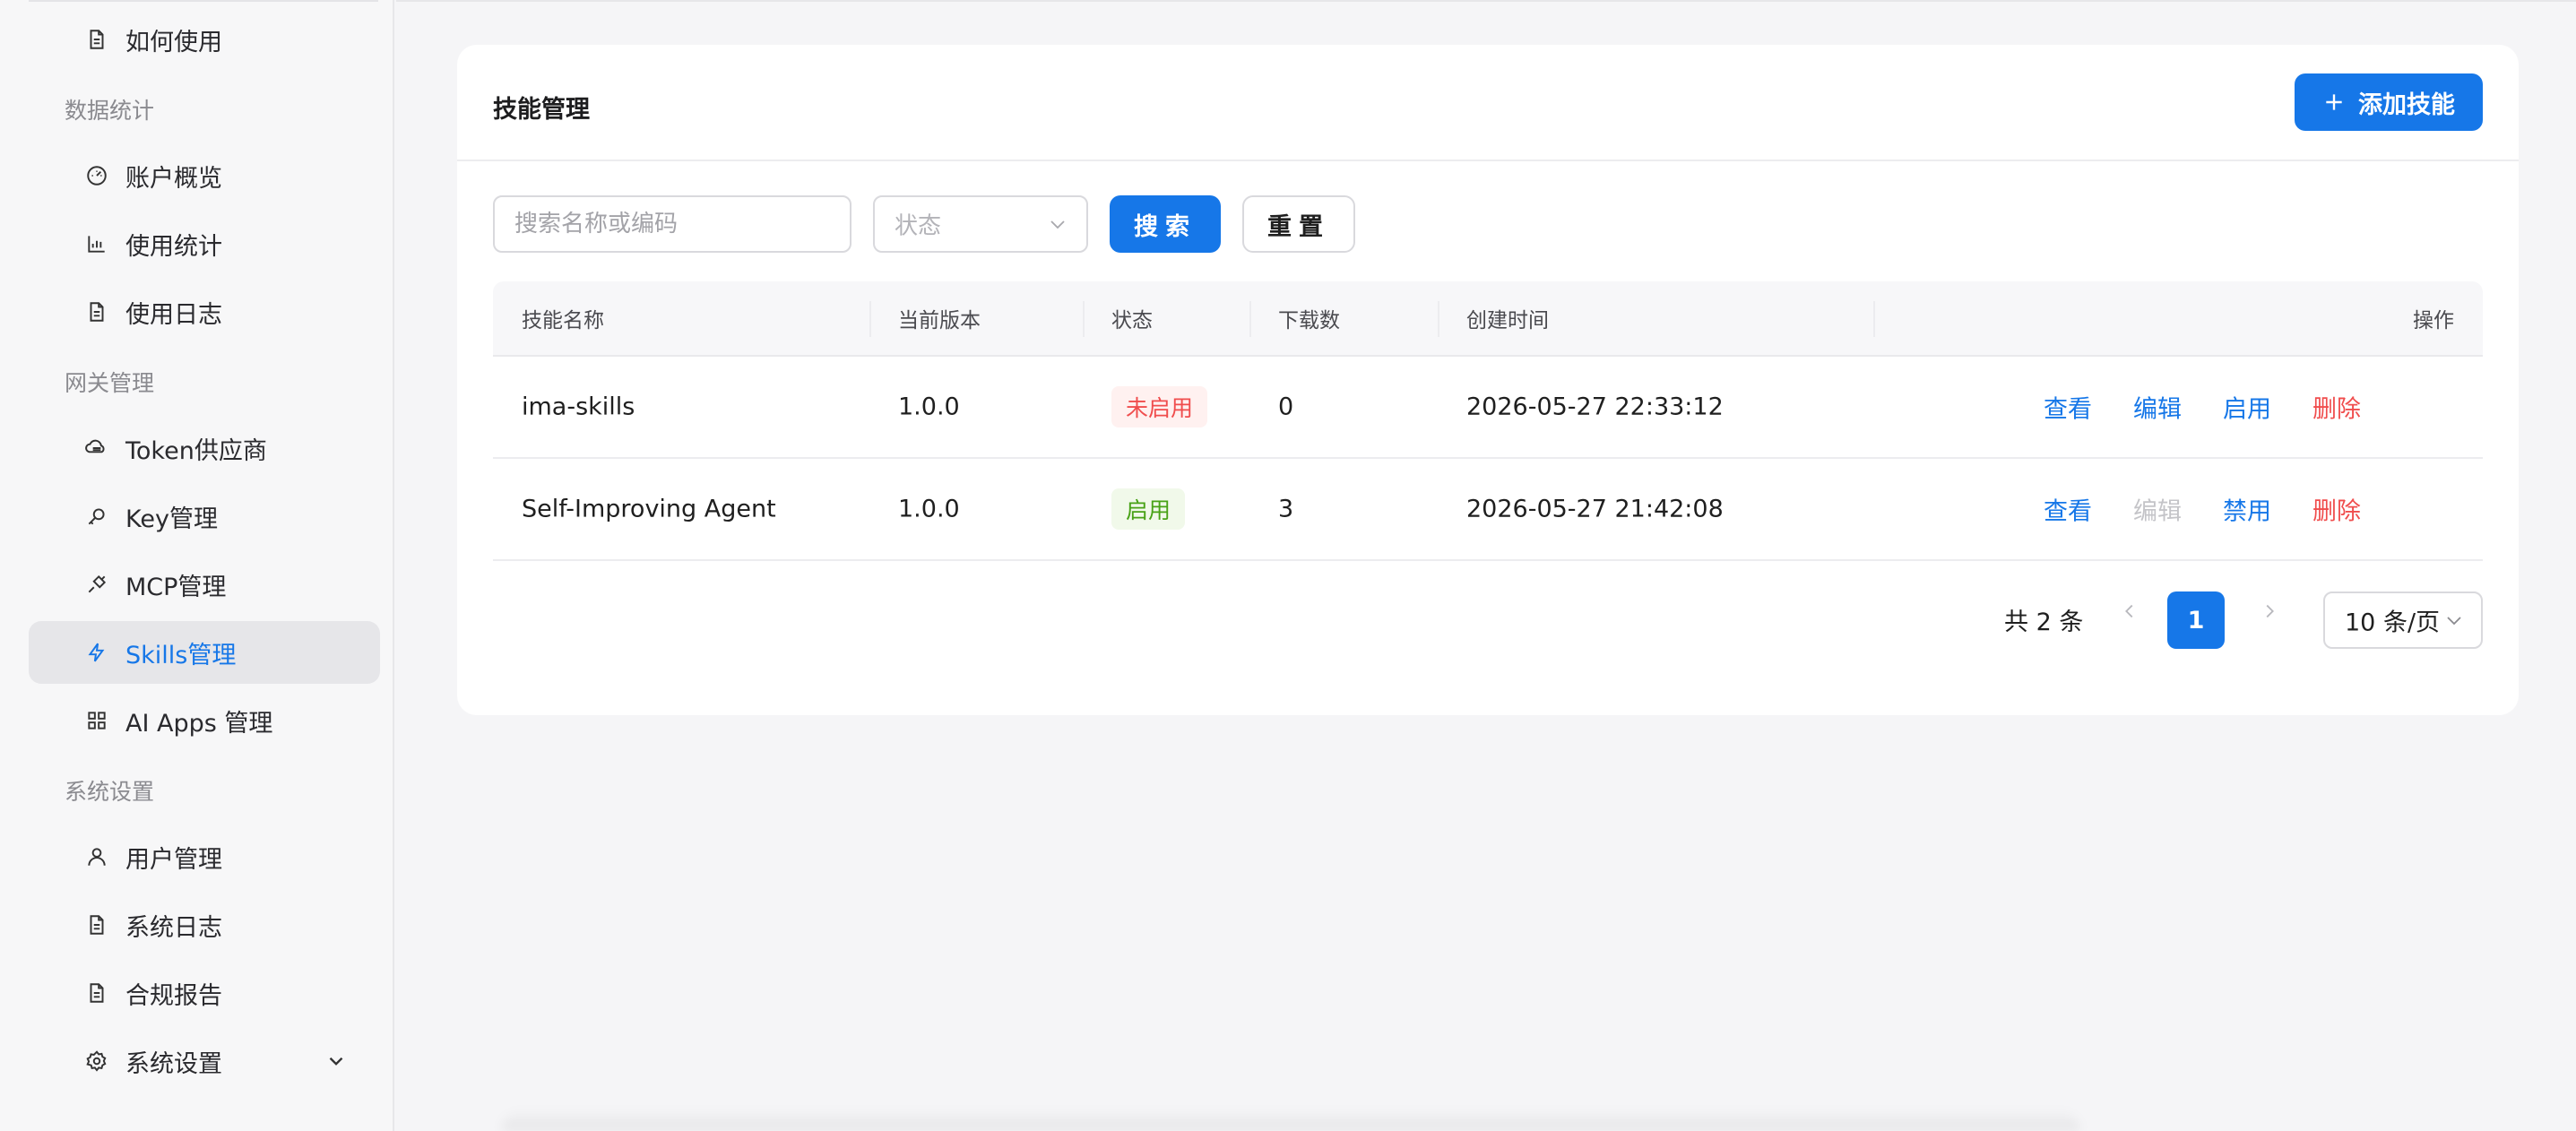  I want to click on sidebar-item-skills-management: Skills管理, so click(204, 652).